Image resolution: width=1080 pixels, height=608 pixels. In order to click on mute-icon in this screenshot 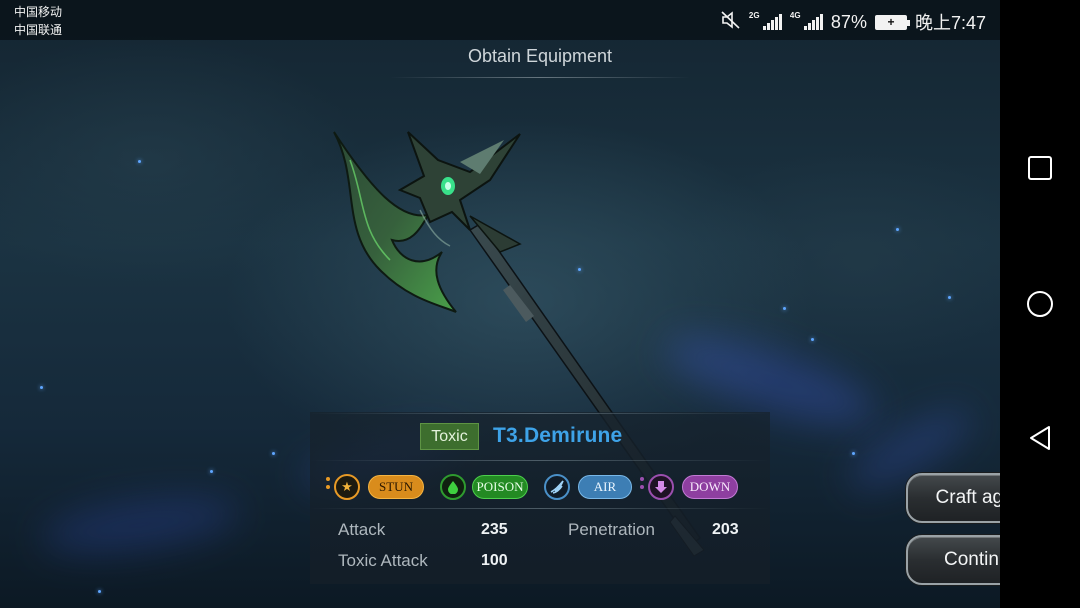, I will do `click(731, 22)`.